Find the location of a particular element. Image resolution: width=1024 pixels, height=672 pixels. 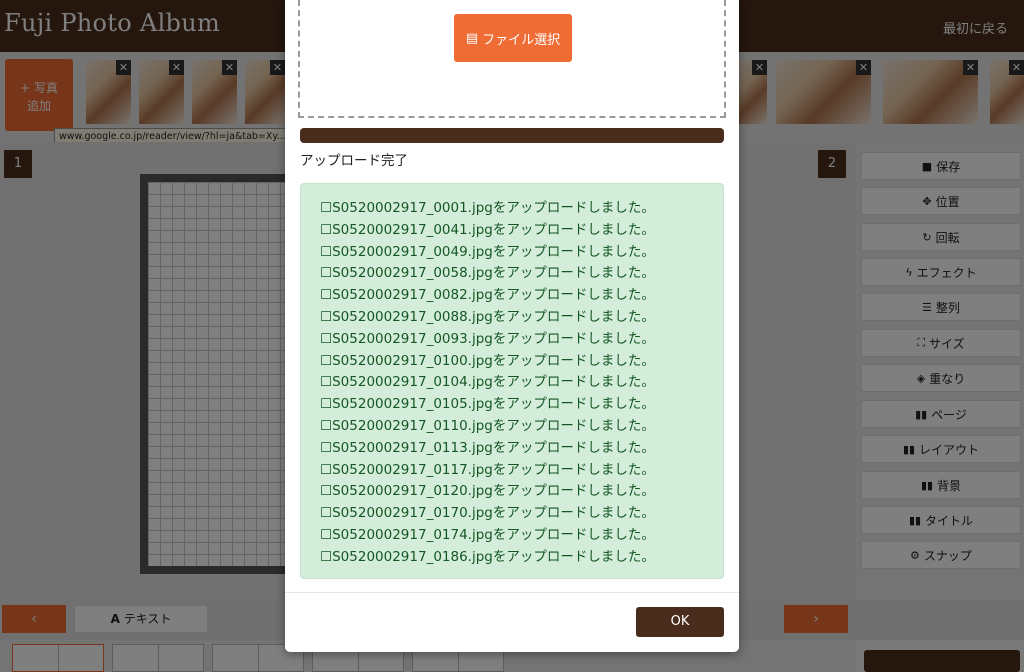

file-drop-zone: ▤ ファイル選択 is located at coordinates (512, 59).